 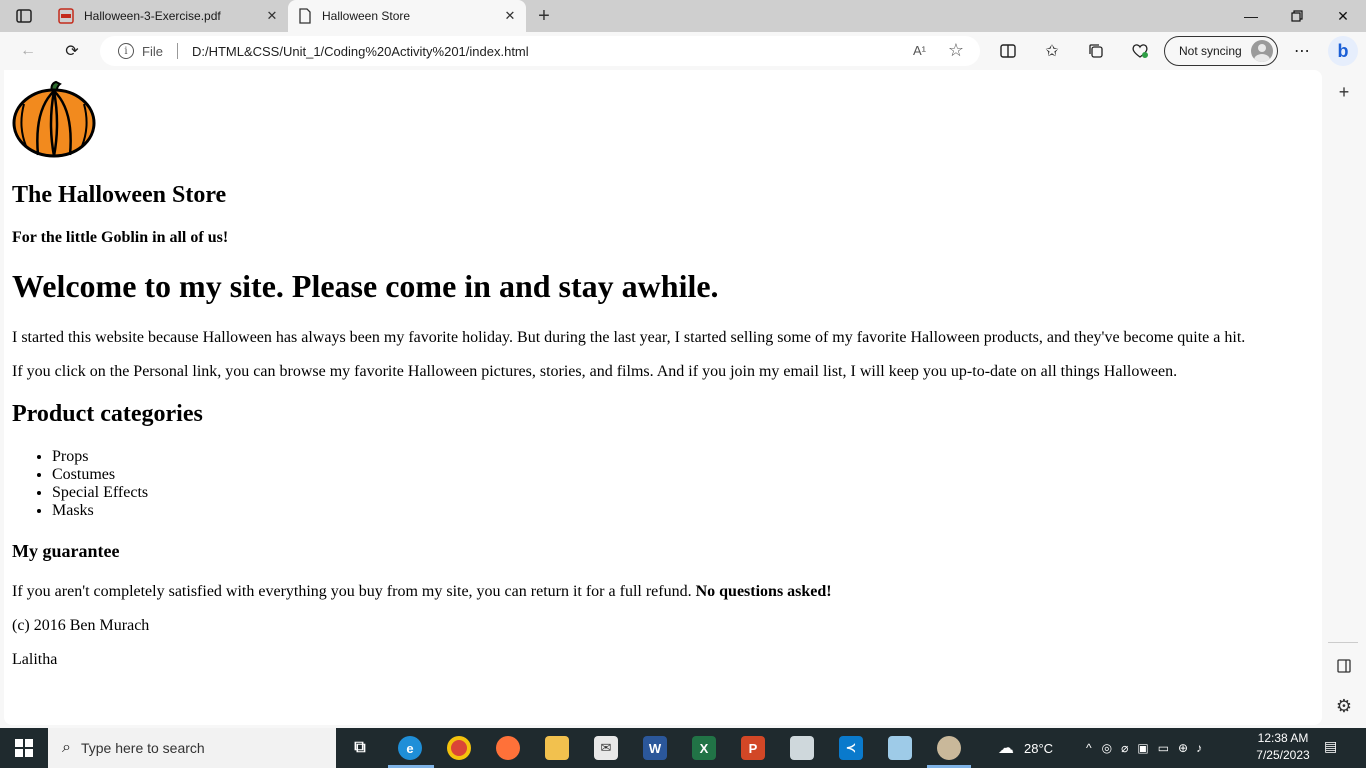 I want to click on tab-title: Halloween Store, so click(x=366, y=16).